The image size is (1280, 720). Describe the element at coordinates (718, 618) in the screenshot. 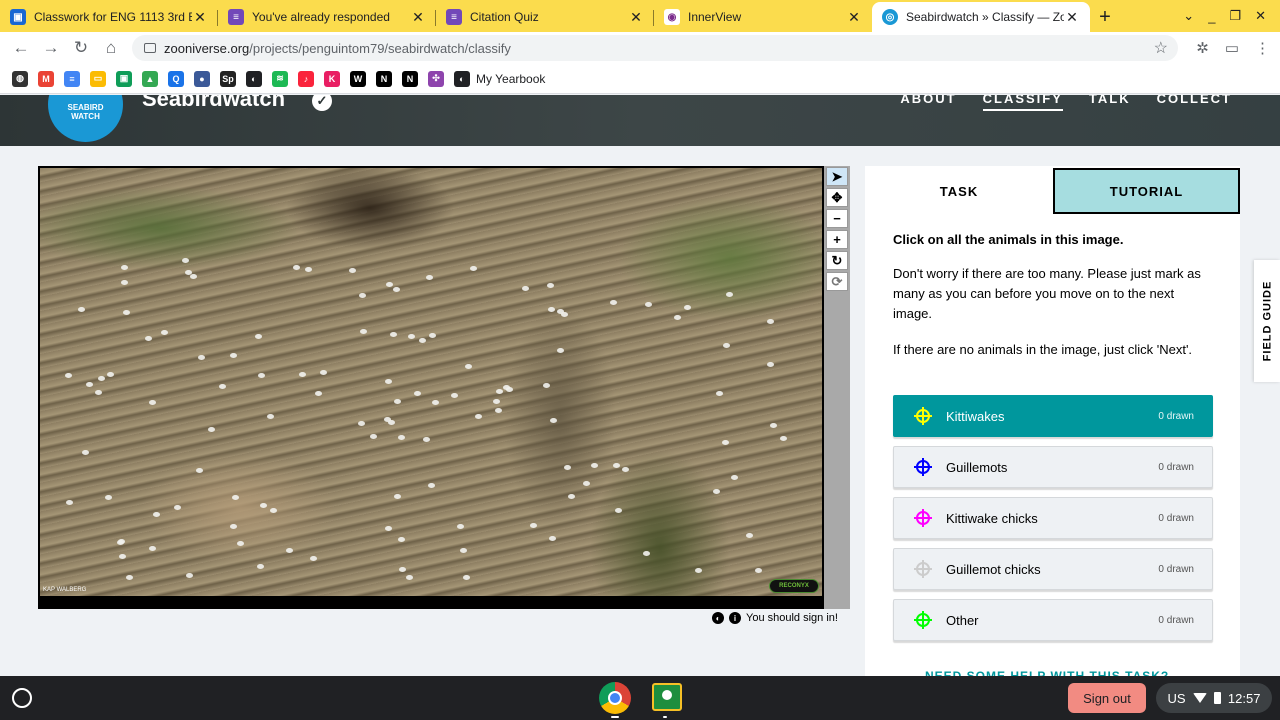

I see `contrast-icon: ◐` at that location.